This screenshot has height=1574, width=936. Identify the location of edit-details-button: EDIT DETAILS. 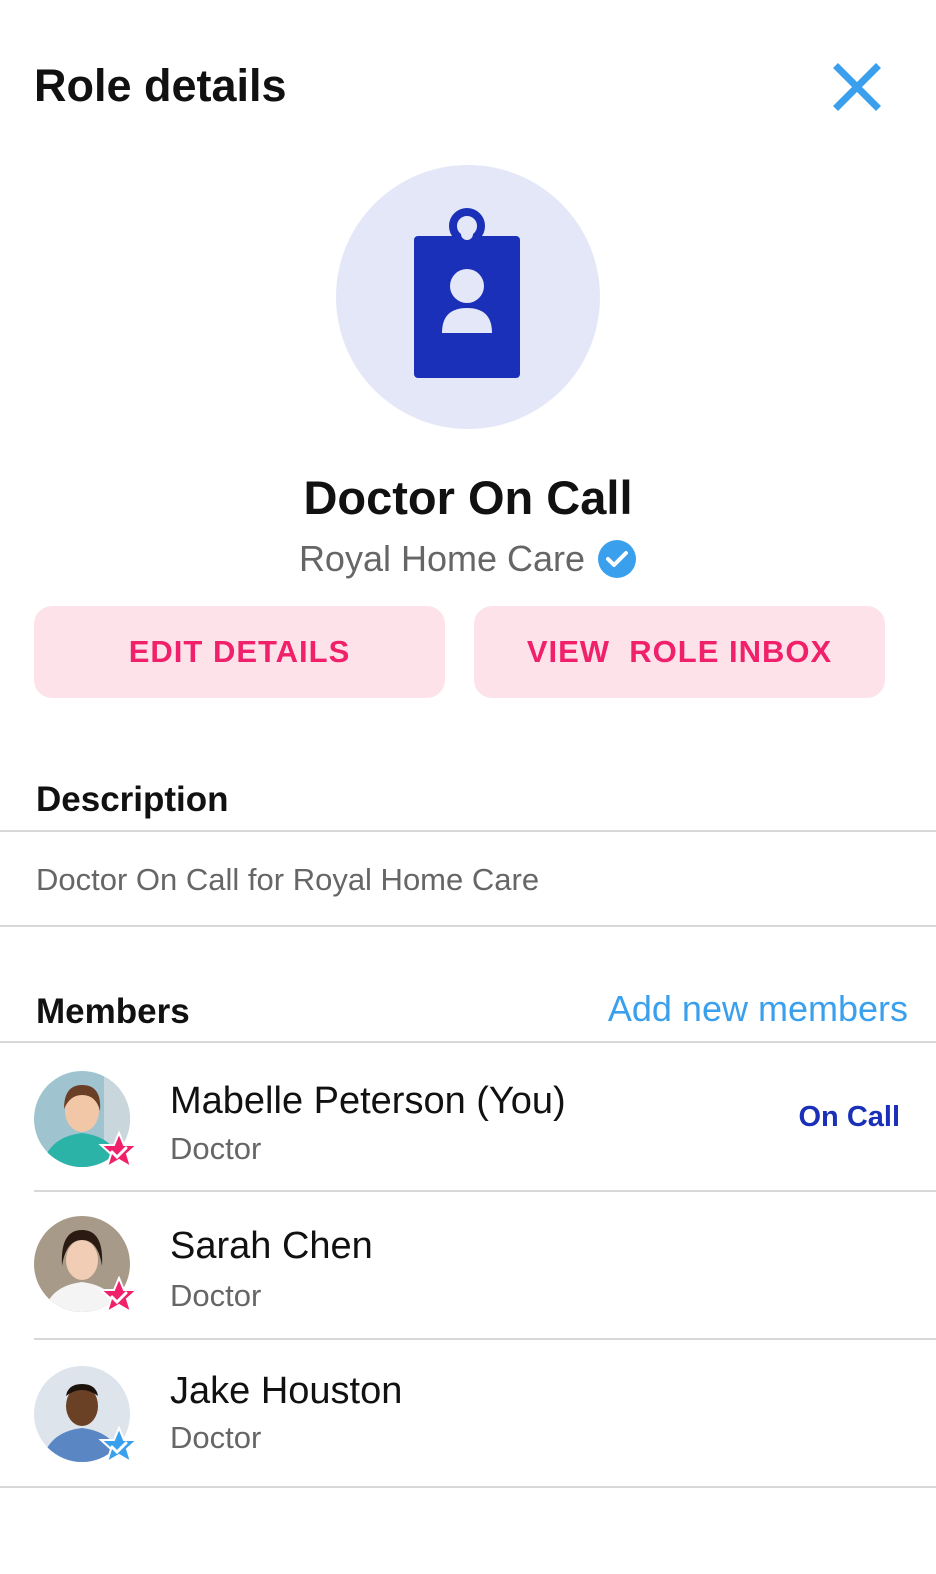
(239, 652).